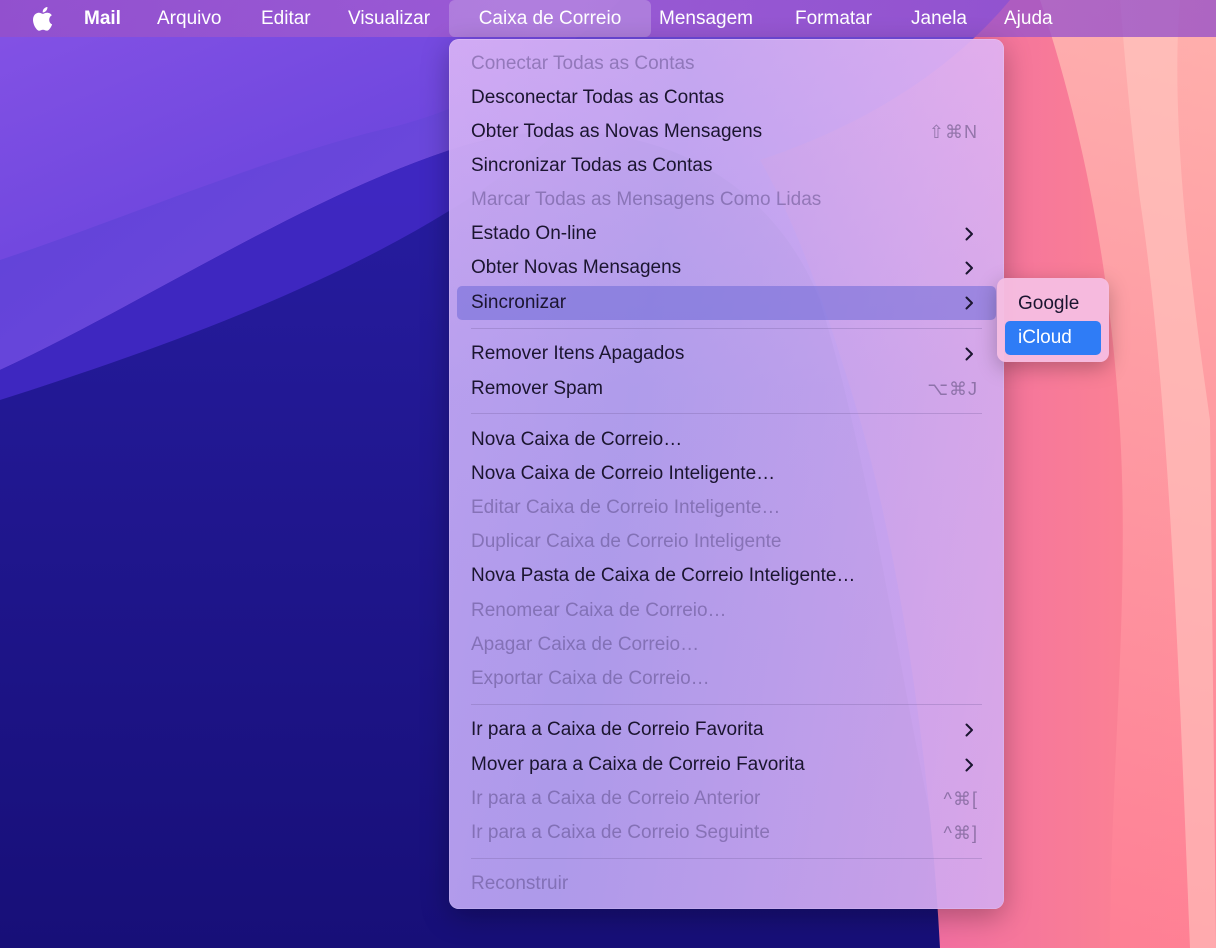  What do you see at coordinates (520, 883) in the screenshot?
I see `menu-item-label: Reconstruir` at bounding box center [520, 883].